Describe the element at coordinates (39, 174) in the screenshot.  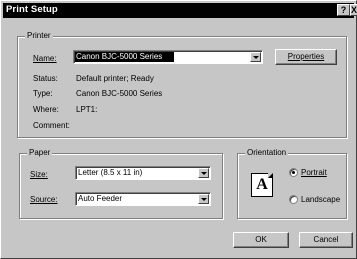
I see `size-label: Size:` at that location.